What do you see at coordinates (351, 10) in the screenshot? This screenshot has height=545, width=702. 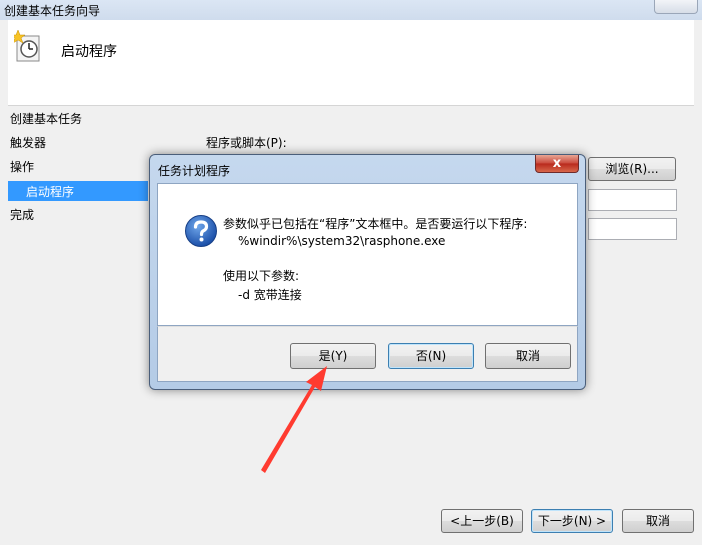 I see `title-bar: 创建基本任务向导` at bounding box center [351, 10].